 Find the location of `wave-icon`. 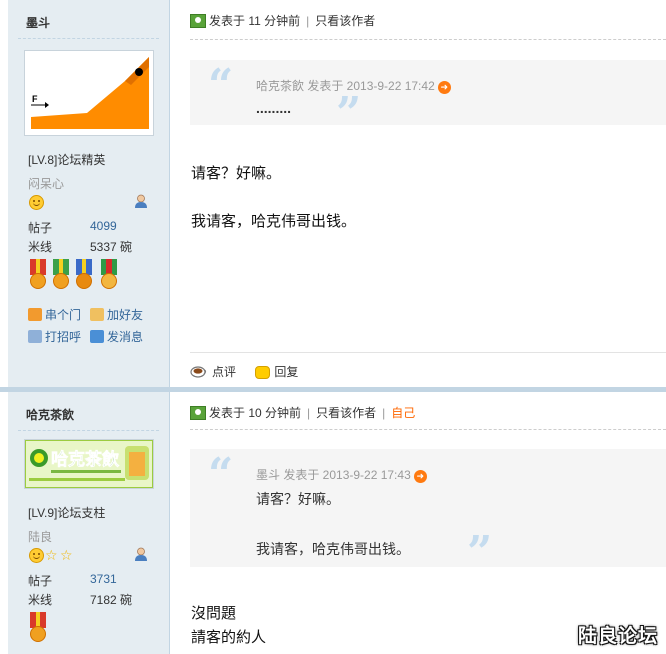

wave-icon is located at coordinates (35, 336).